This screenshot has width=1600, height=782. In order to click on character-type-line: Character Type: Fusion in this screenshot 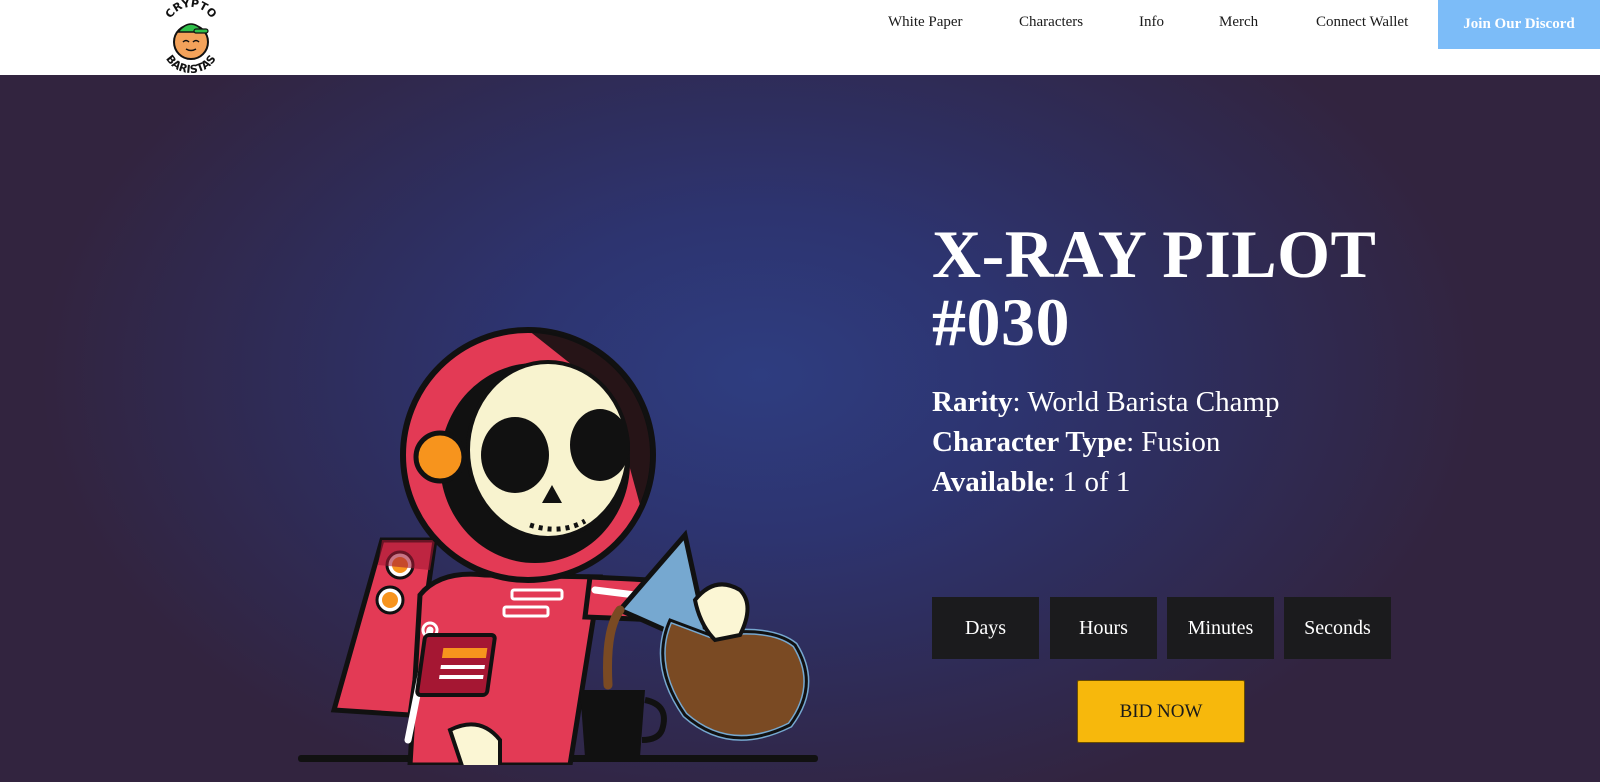, I will do `click(1242, 442)`.